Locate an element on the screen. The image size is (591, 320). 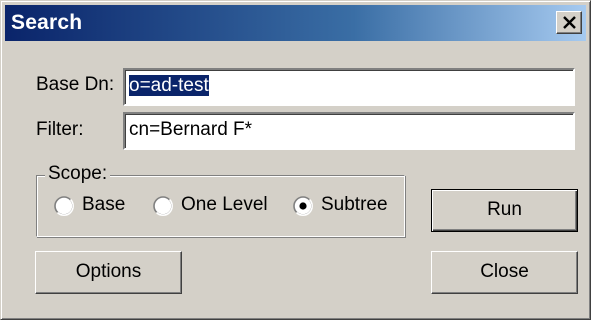
options-button-label: Options is located at coordinates (108, 271).